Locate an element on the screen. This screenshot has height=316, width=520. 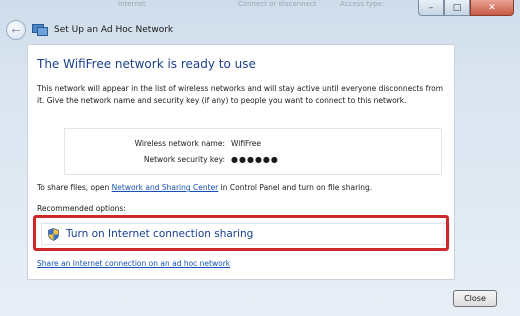
network-name-value: WifiFree is located at coordinates (246, 143).